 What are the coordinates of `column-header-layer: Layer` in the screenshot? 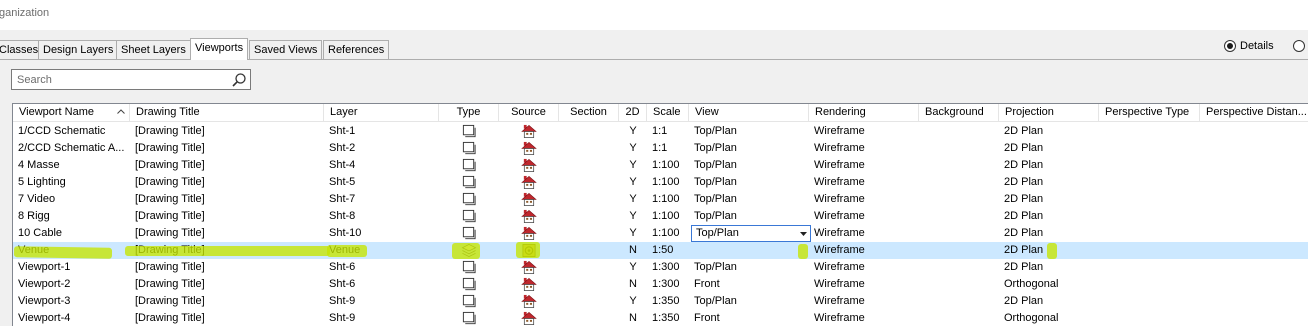 It's located at (381, 113).